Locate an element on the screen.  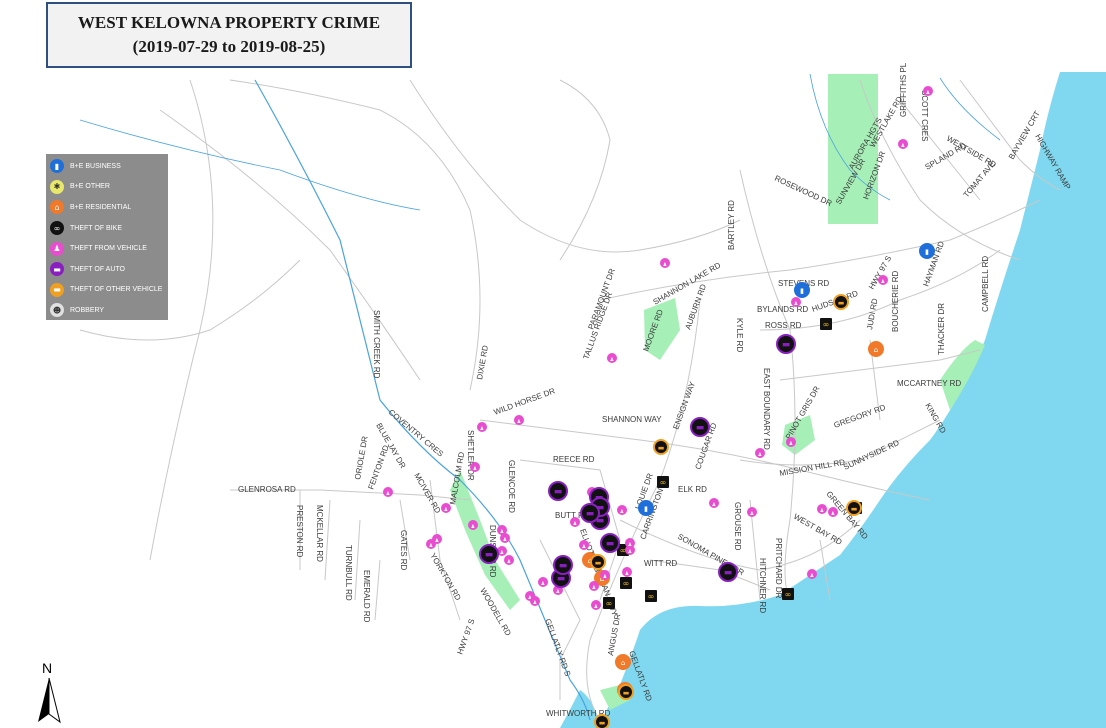
road-label: ELK RD is located at coordinates (692, 489).